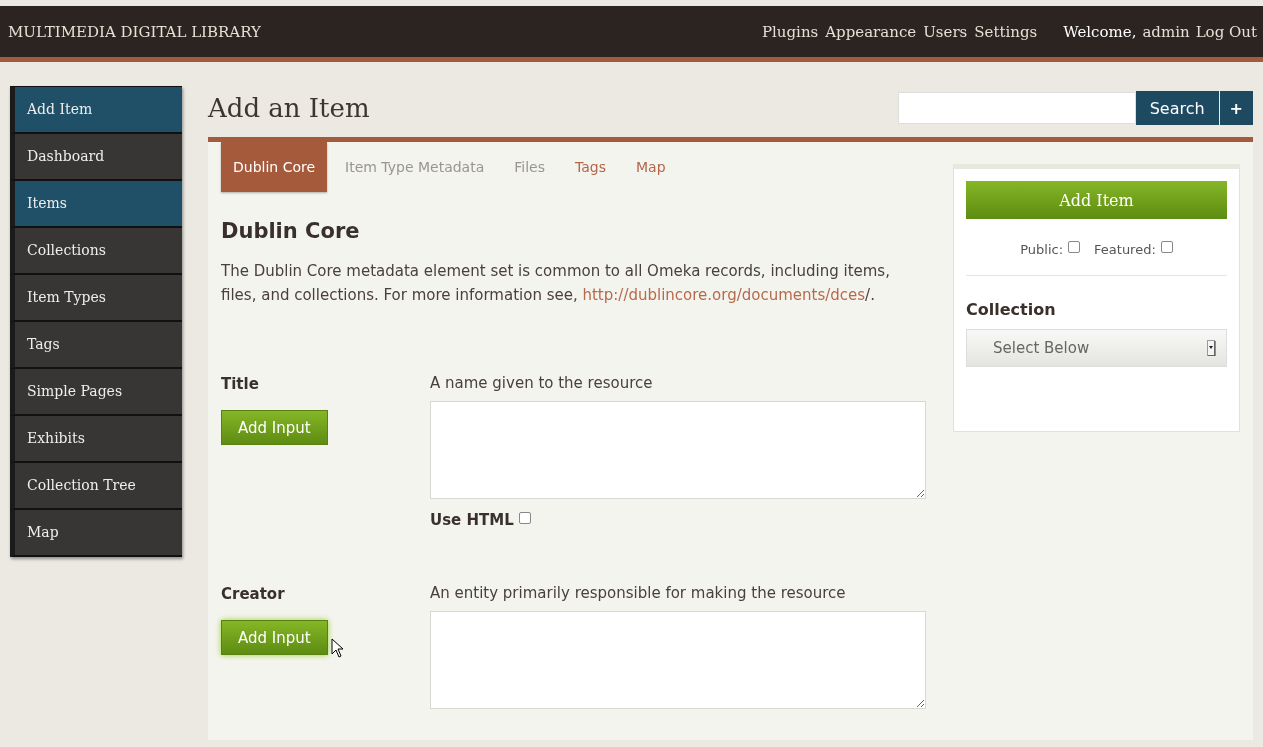  Describe the element at coordinates (651, 167) in the screenshot. I see `tab: Map` at that location.